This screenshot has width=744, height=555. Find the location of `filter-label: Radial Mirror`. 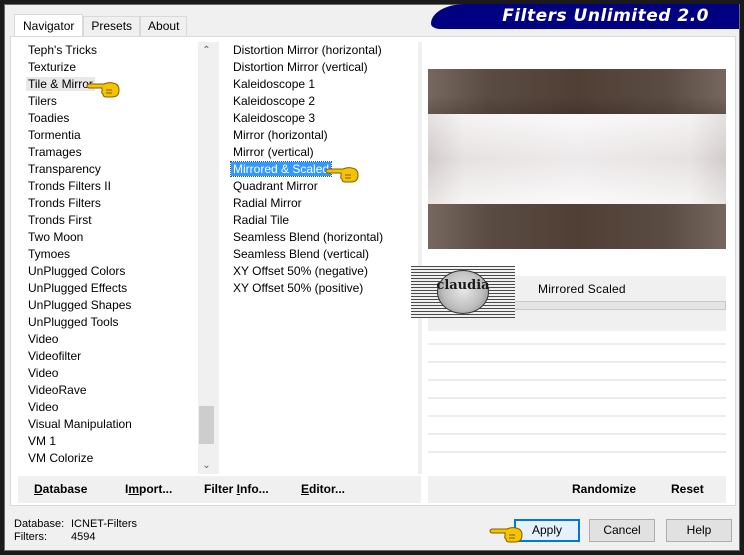

filter-label: Radial Mirror is located at coordinates (267, 203).